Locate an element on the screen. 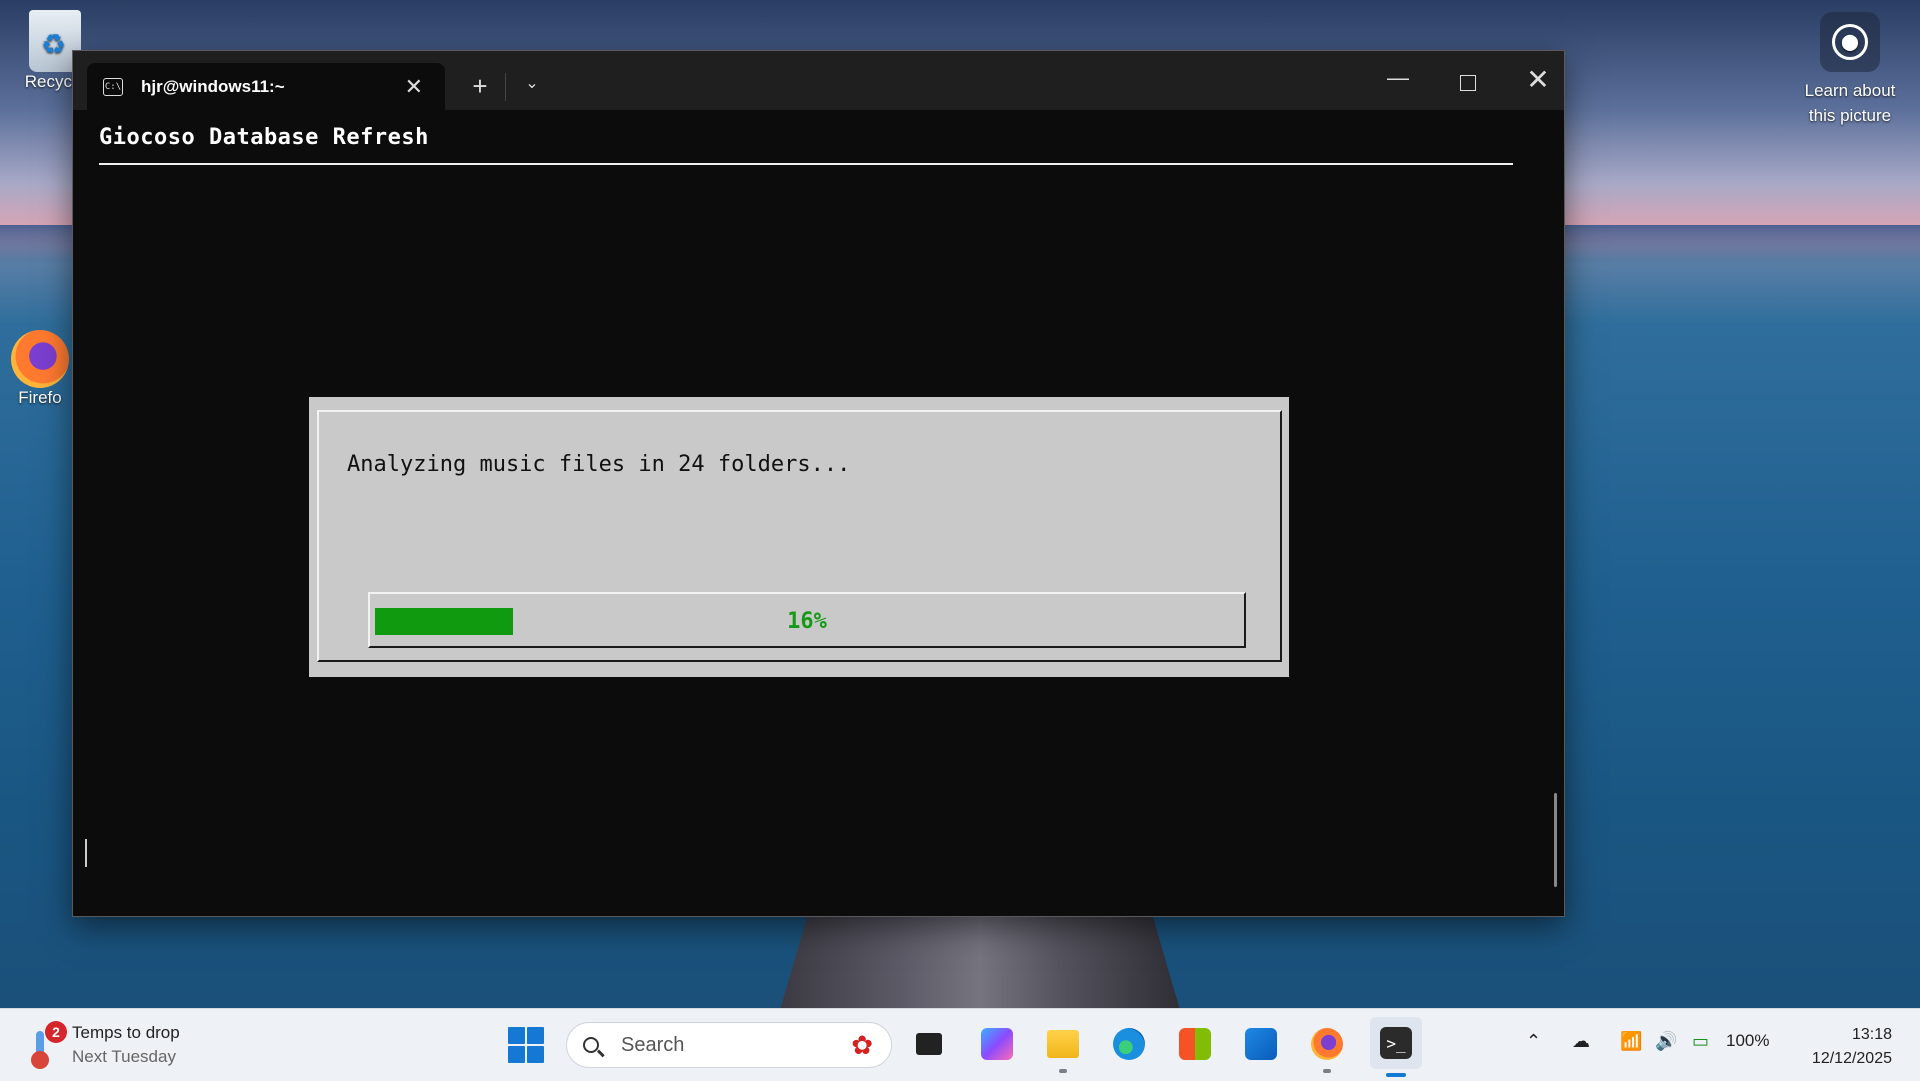  task-view-button is located at coordinates (929, 1044).